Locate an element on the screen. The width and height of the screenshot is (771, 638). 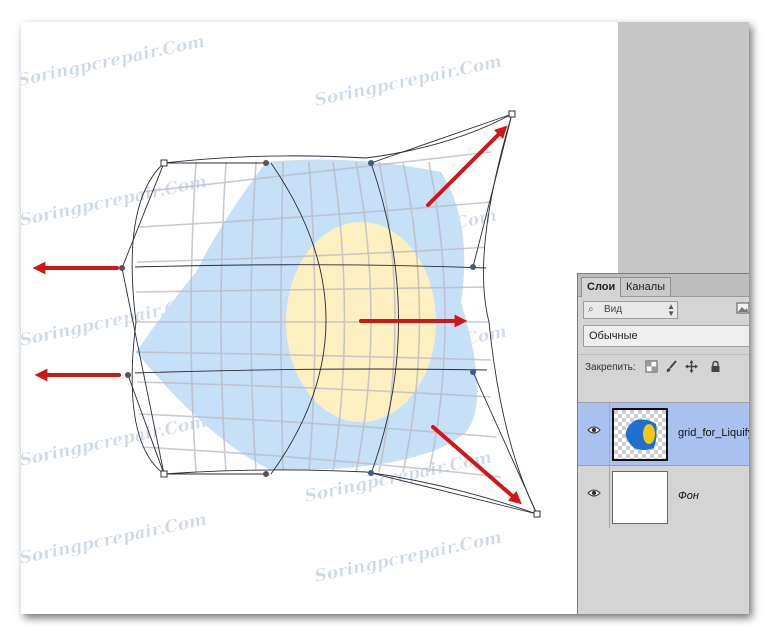
lock-label: Закрепить: is located at coordinates (610, 367).